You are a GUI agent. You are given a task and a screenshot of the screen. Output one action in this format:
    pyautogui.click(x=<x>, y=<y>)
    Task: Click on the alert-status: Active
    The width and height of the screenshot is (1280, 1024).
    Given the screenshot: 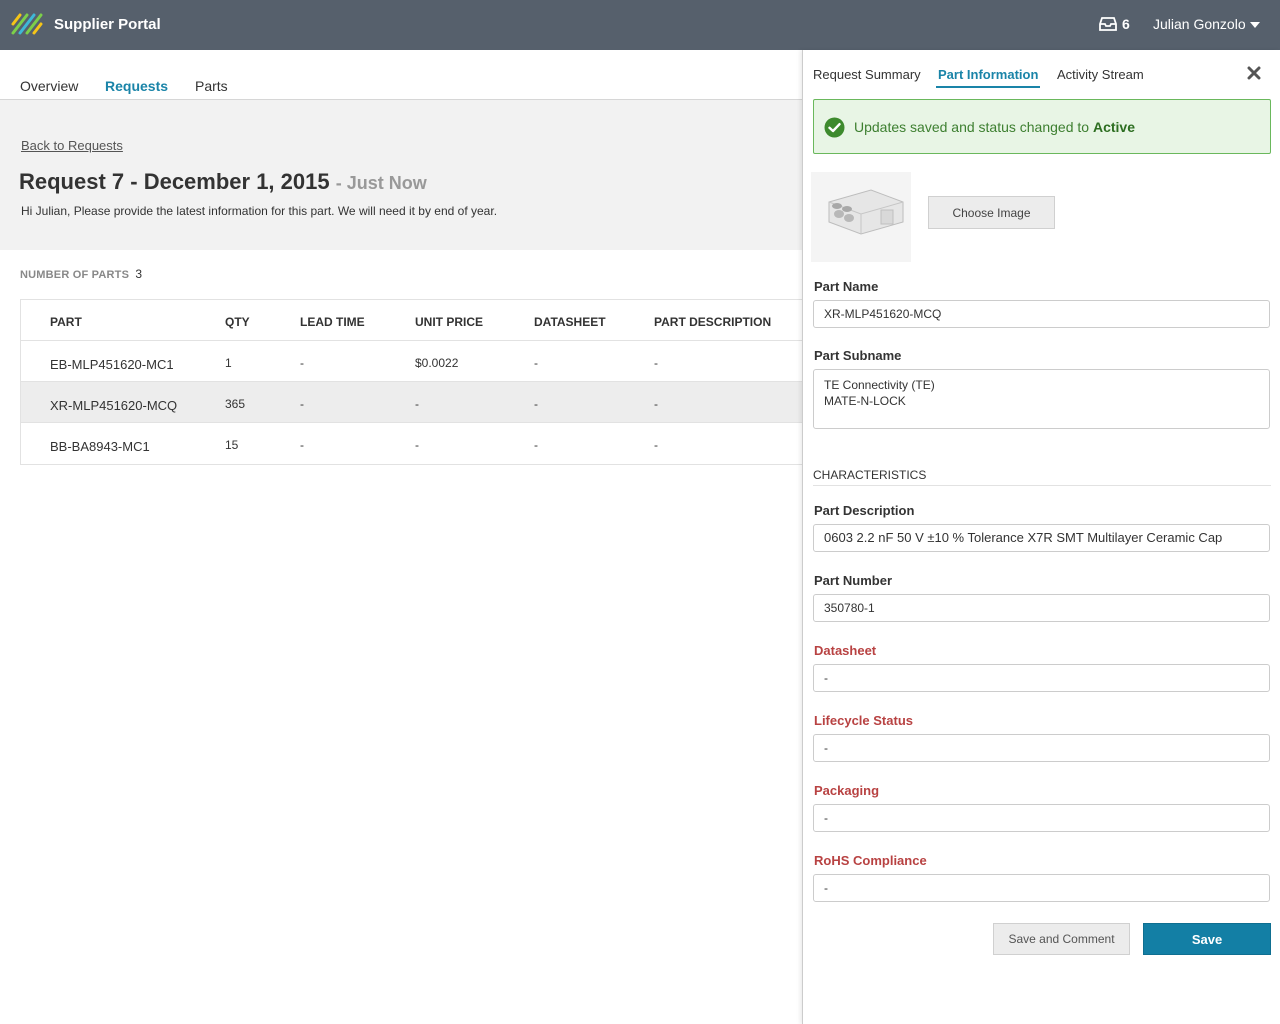 What is the action you would take?
    pyautogui.click(x=1113, y=127)
    